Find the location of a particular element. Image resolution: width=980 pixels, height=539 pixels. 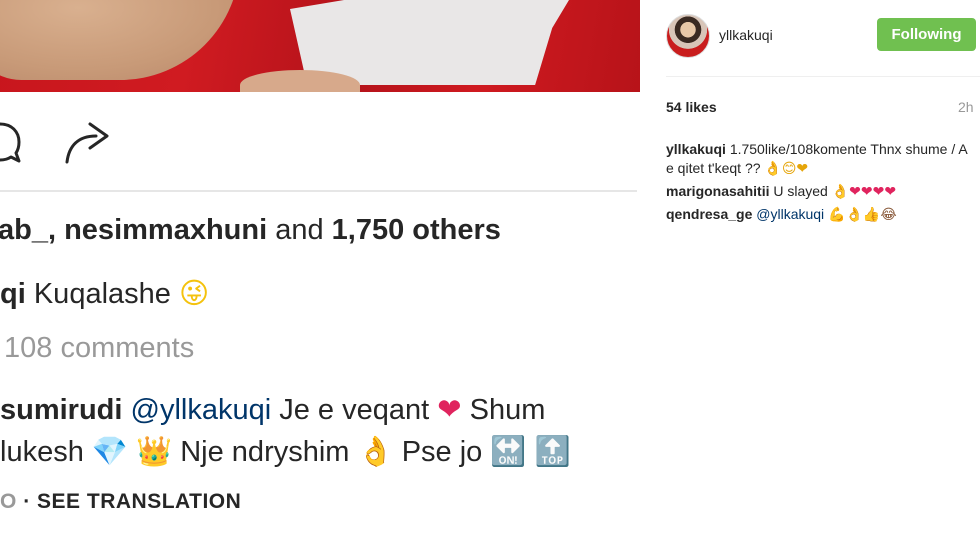

likes-count: 54 likes is located at coordinates (691, 107).